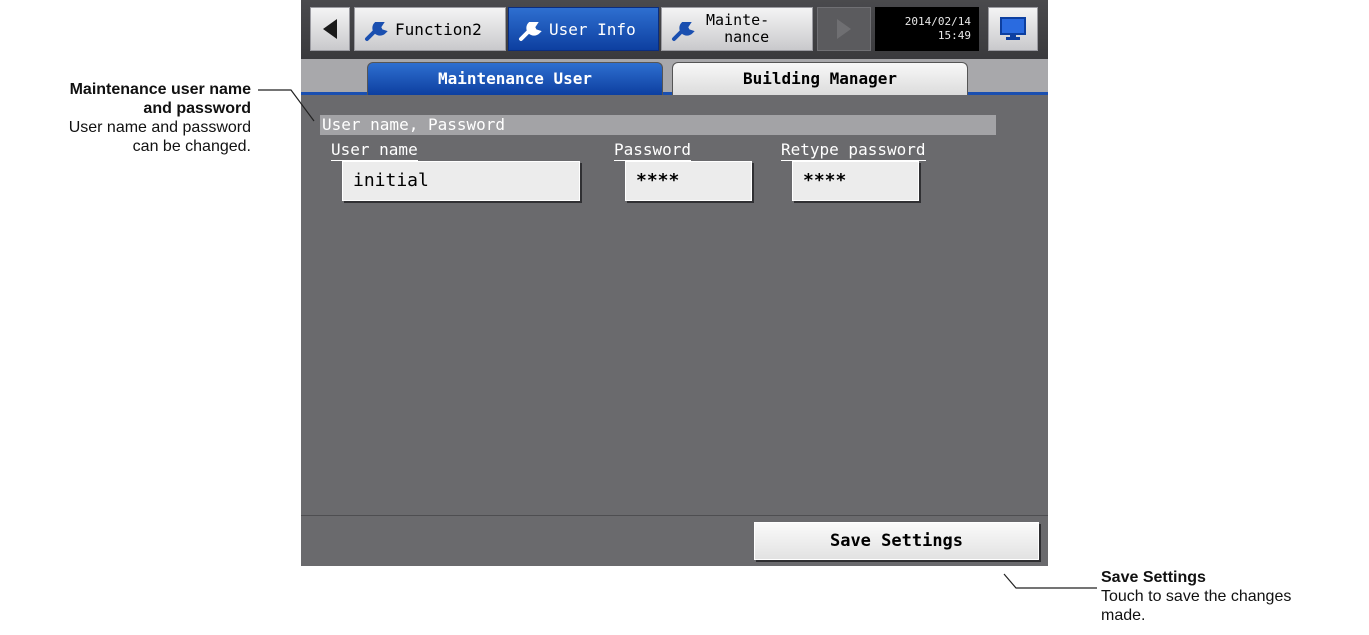 The image size is (1369, 635). What do you see at coordinates (820, 78) in the screenshot?
I see `tab-building-manager: Building Manager` at bounding box center [820, 78].